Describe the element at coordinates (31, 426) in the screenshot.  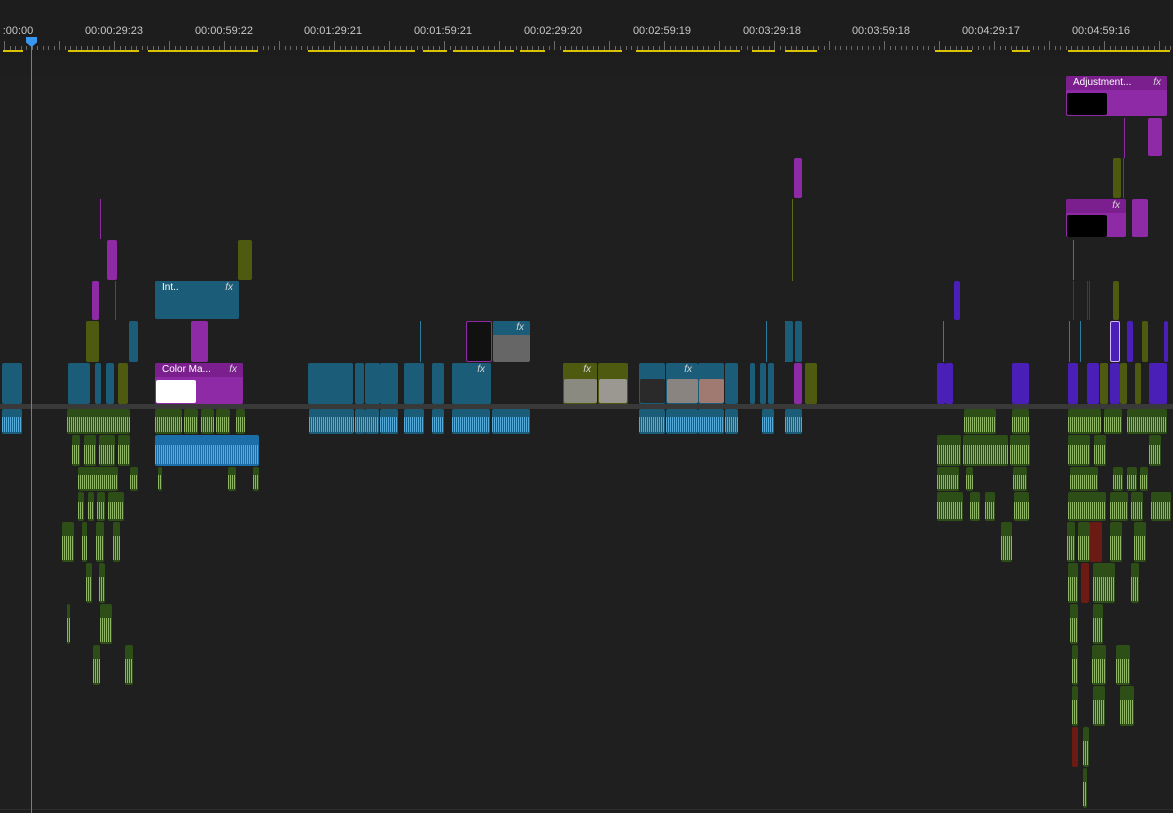
I see `playhead-line` at that location.